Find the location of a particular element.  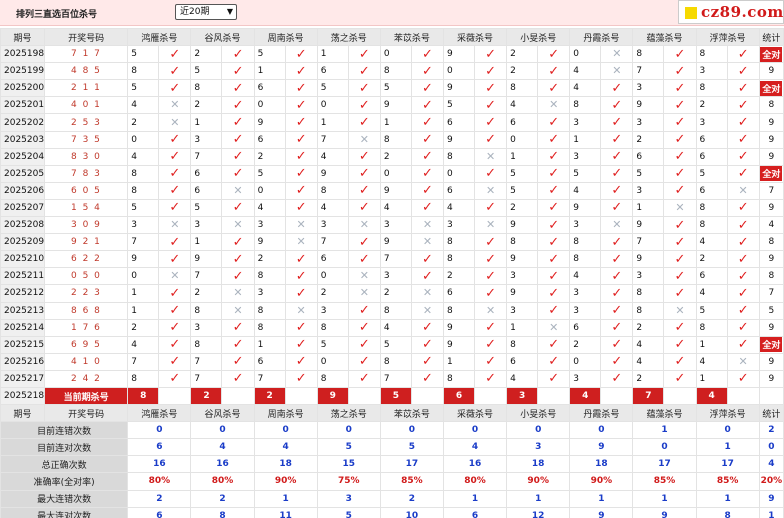

summary-value: 6 is located at coordinates (475, 512).